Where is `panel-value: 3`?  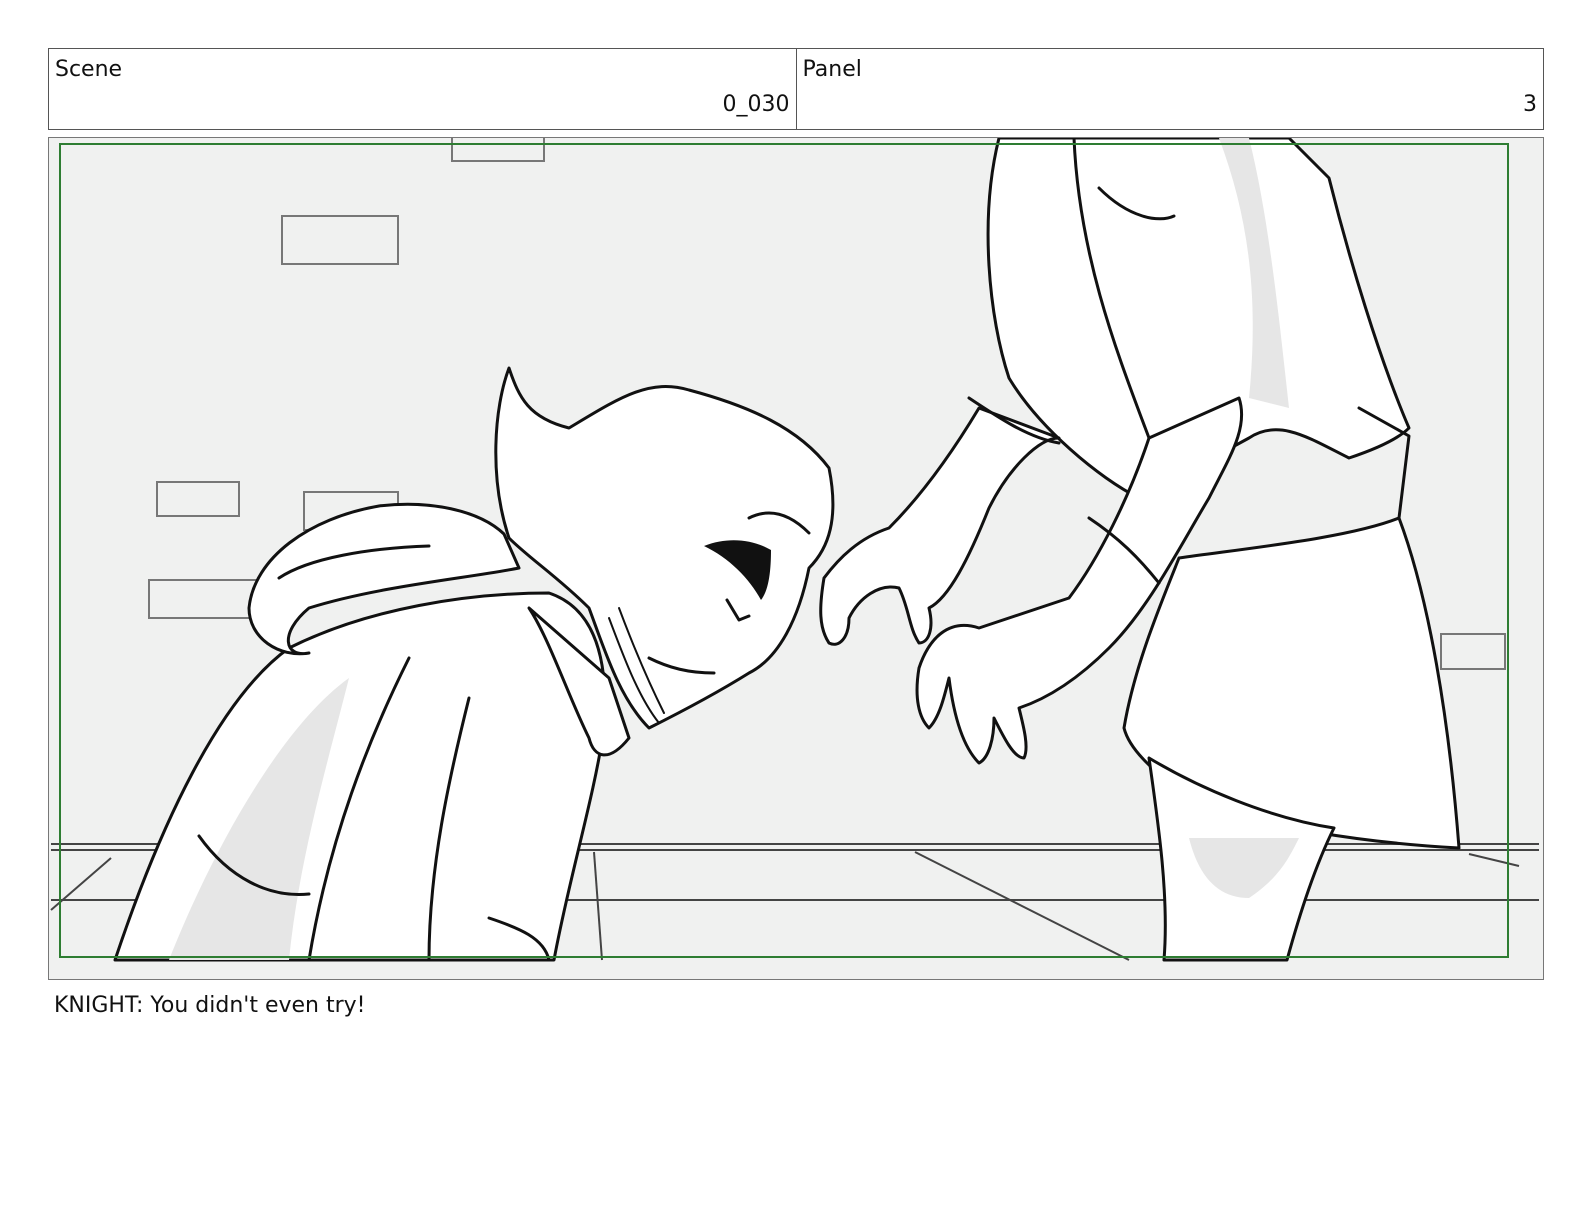
panel-value: 3 is located at coordinates (1530, 104).